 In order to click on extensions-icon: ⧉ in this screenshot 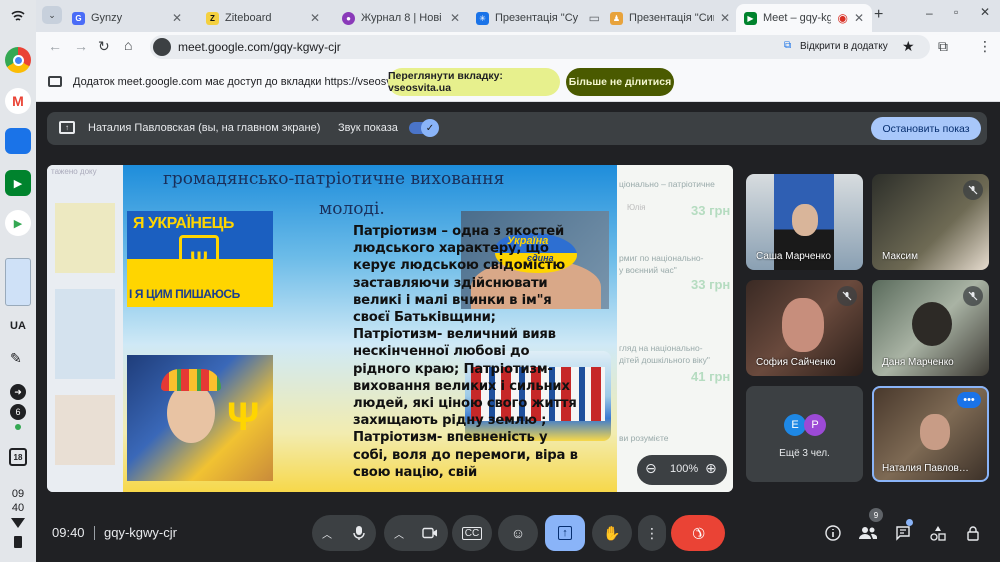, I will do `click(943, 46)`.